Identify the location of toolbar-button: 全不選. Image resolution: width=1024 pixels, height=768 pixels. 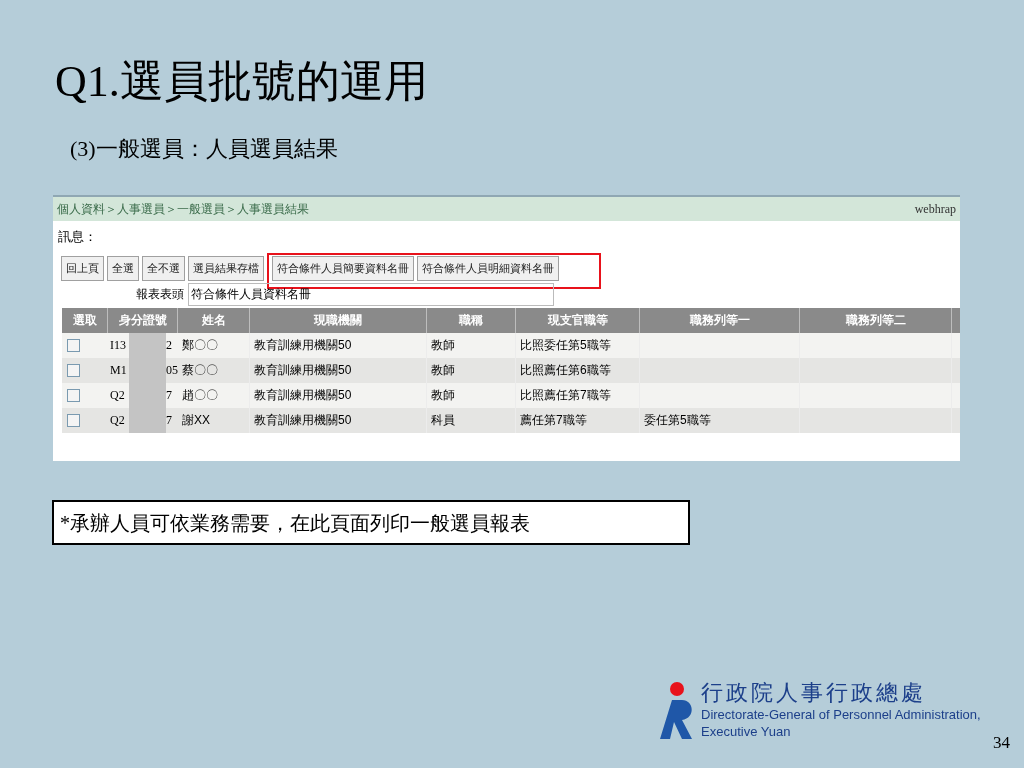
(163, 268).